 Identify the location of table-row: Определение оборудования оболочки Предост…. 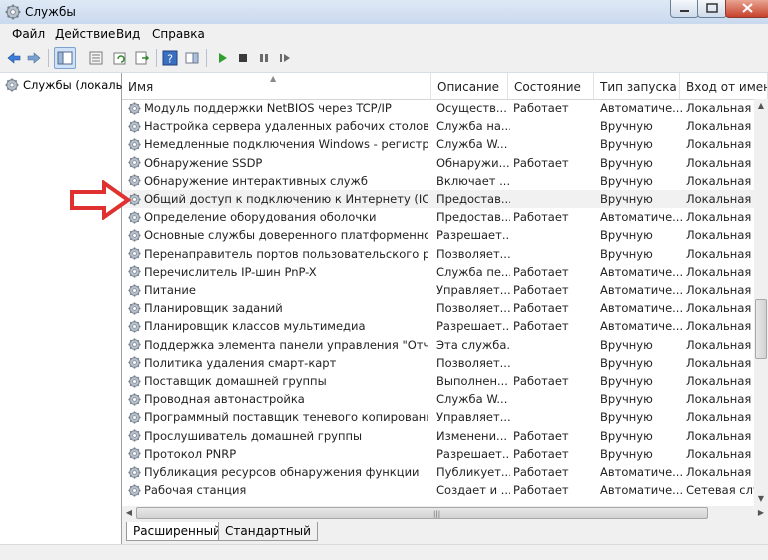
(445, 217).